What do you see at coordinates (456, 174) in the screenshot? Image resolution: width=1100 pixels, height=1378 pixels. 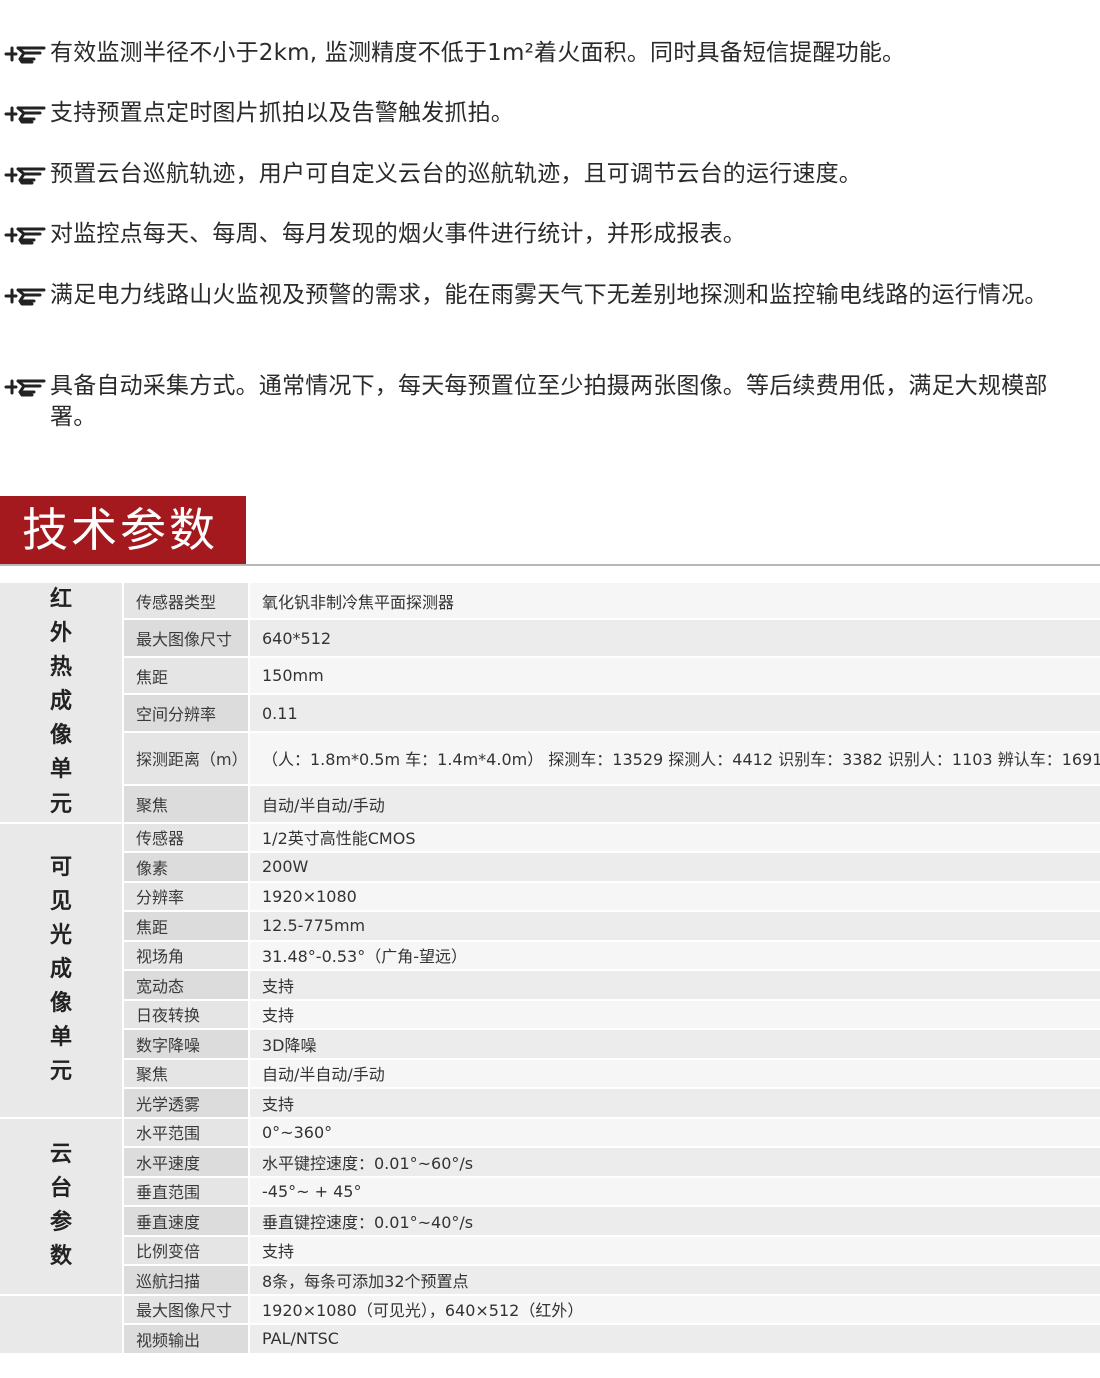 I see `feature-text: 预置云台巡航轨迹，用户可自定义云台的巡航轨迹，且可调节云台的运行速度。` at bounding box center [456, 174].